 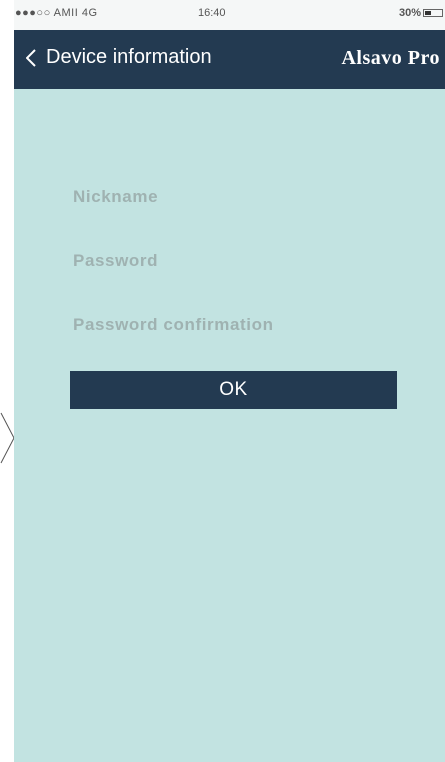 What do you see at coordinates (31, 57) in the screenshot?
I see `chevron-left-icon` at bounding box center [31, 57].